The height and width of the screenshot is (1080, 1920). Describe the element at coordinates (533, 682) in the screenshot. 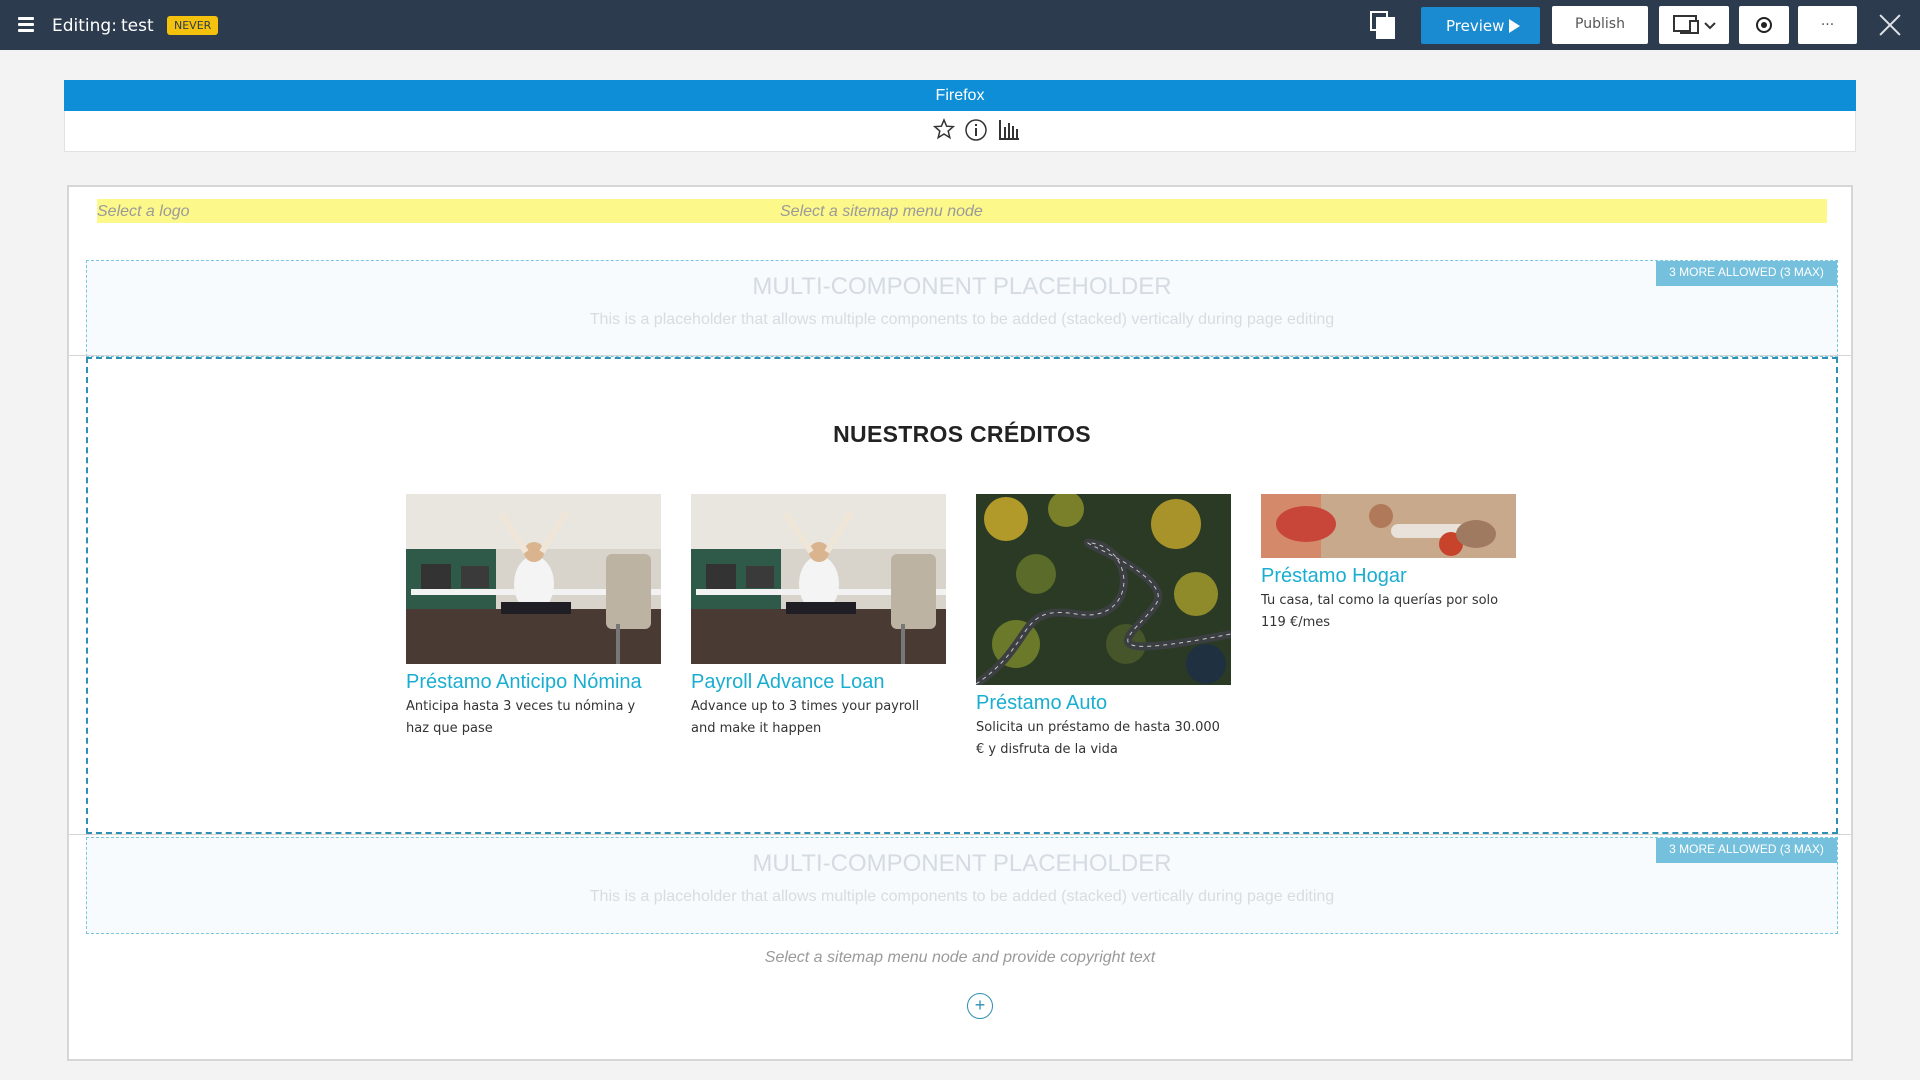

I see `card-title: Préstamo Anticipo Nómina` at that location.